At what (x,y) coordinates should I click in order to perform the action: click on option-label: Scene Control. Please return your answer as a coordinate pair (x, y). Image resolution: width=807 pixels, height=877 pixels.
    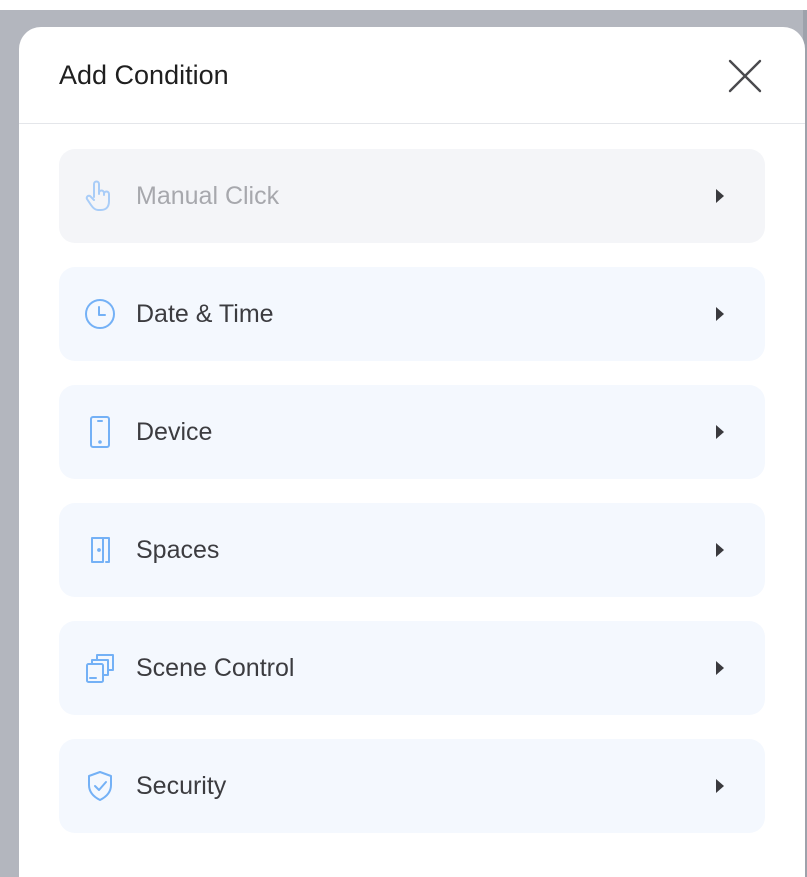
    Looking at the image, I should click on (215, 668).